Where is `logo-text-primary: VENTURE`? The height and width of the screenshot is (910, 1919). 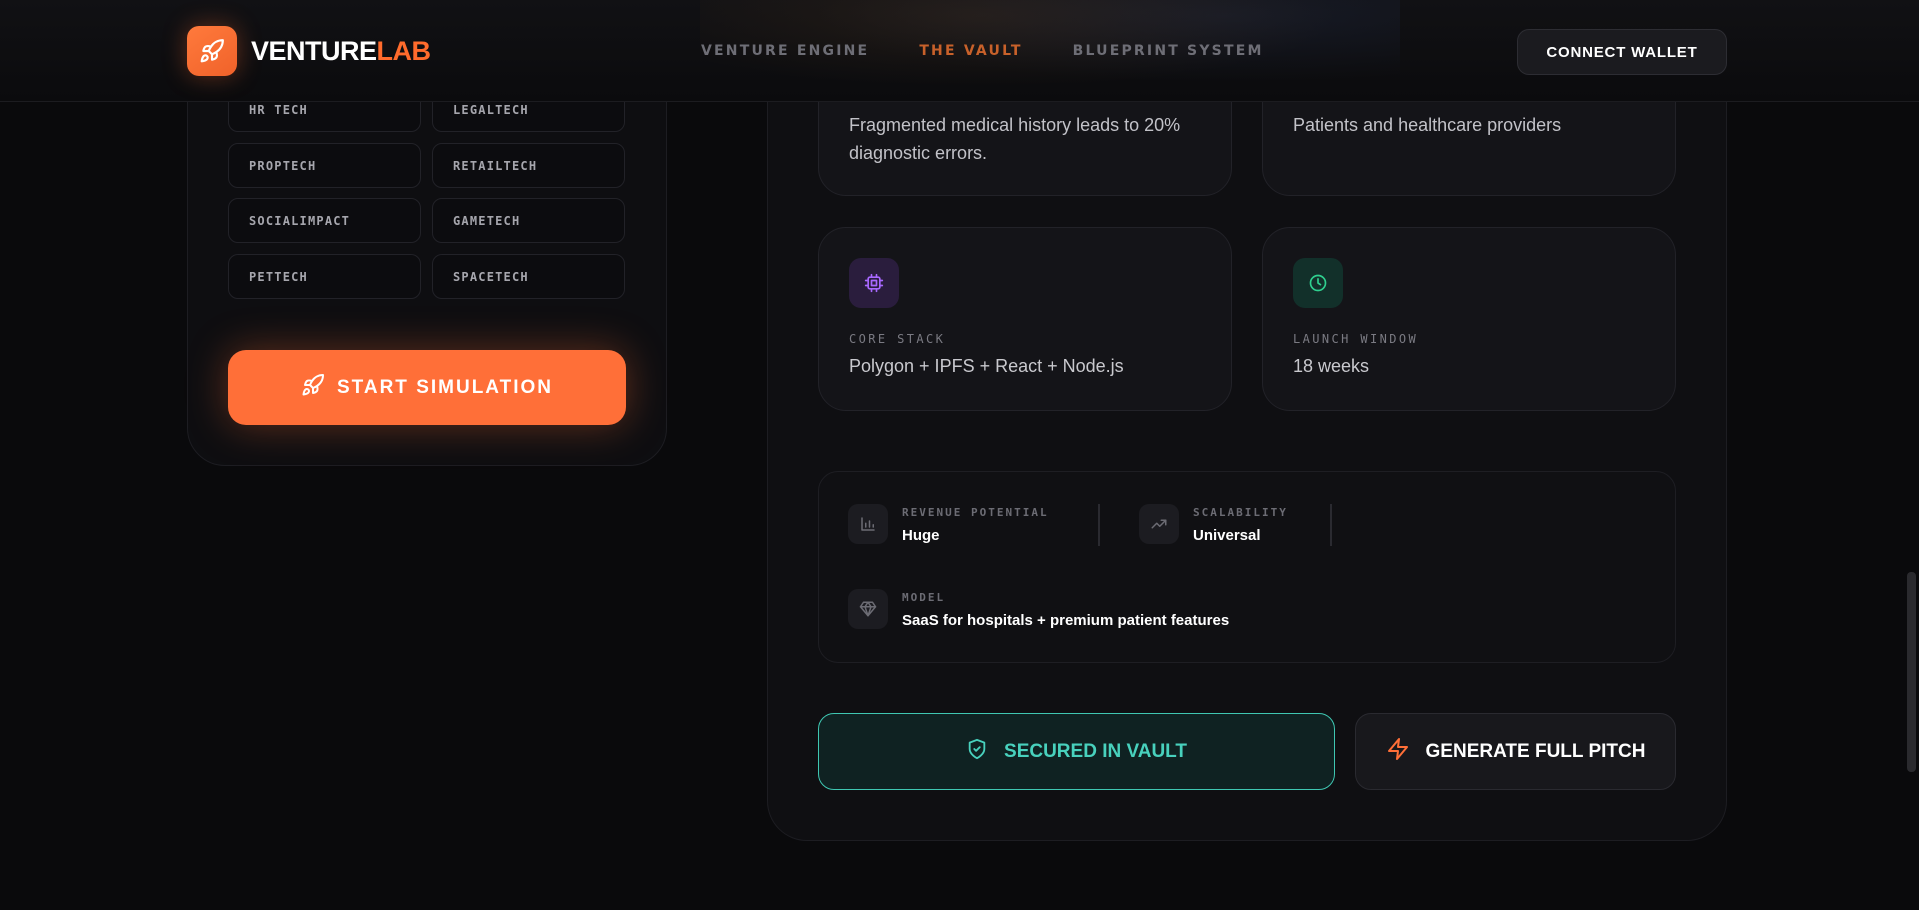
logo-text-primary: VENTURE is located at coordinates (314, 50).